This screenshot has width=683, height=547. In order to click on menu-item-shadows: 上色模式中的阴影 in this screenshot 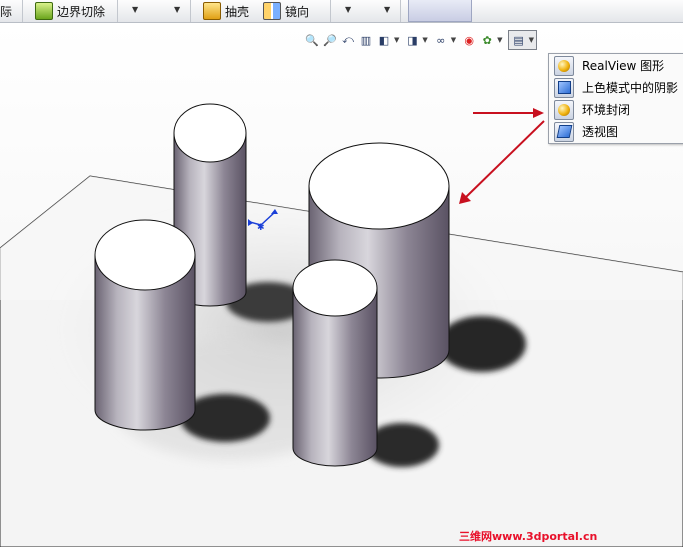, I will do `click(616, 87)`.